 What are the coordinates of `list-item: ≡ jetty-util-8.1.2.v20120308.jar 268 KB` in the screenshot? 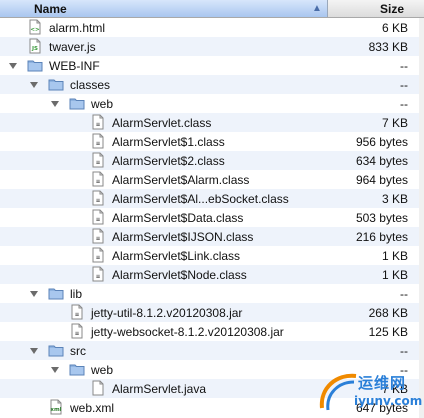 It's located at (212, 312).